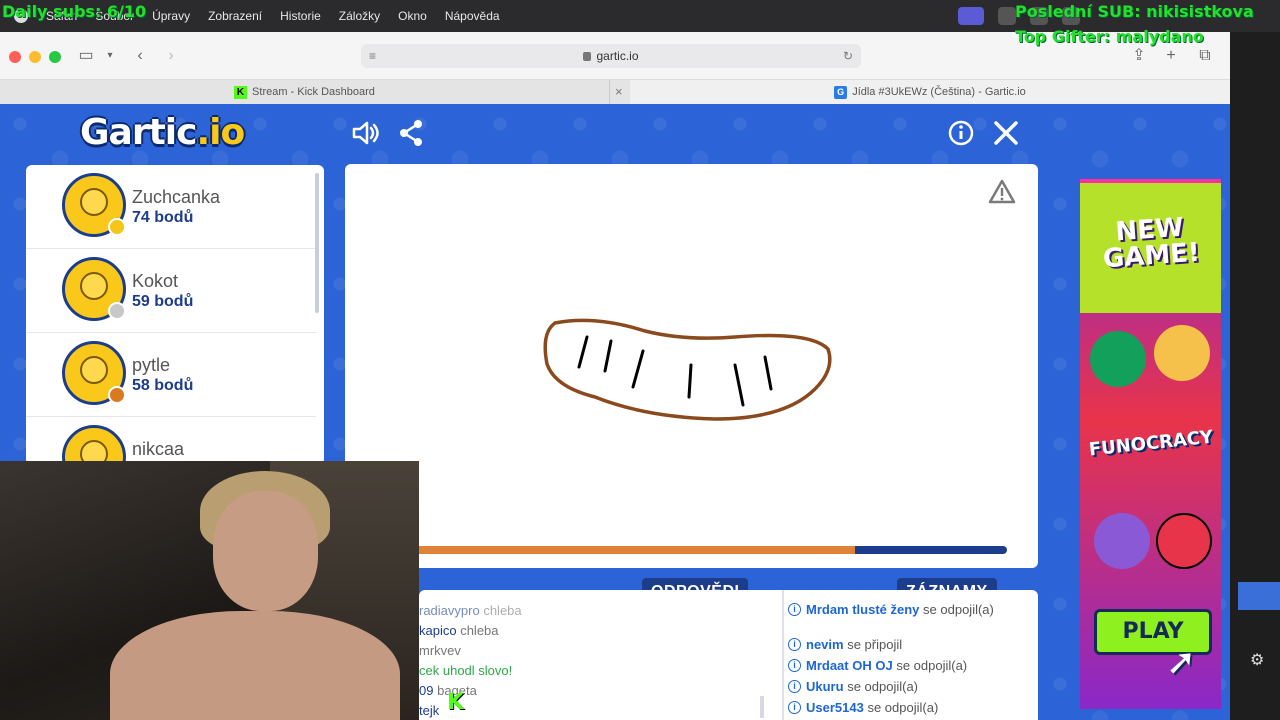 The width and height of the screenshot is (1280, 720). What do you see at coordinates (412, 16) in the screenshot?
I see `menu-okno: Okno` at bounding box center [412, 16].